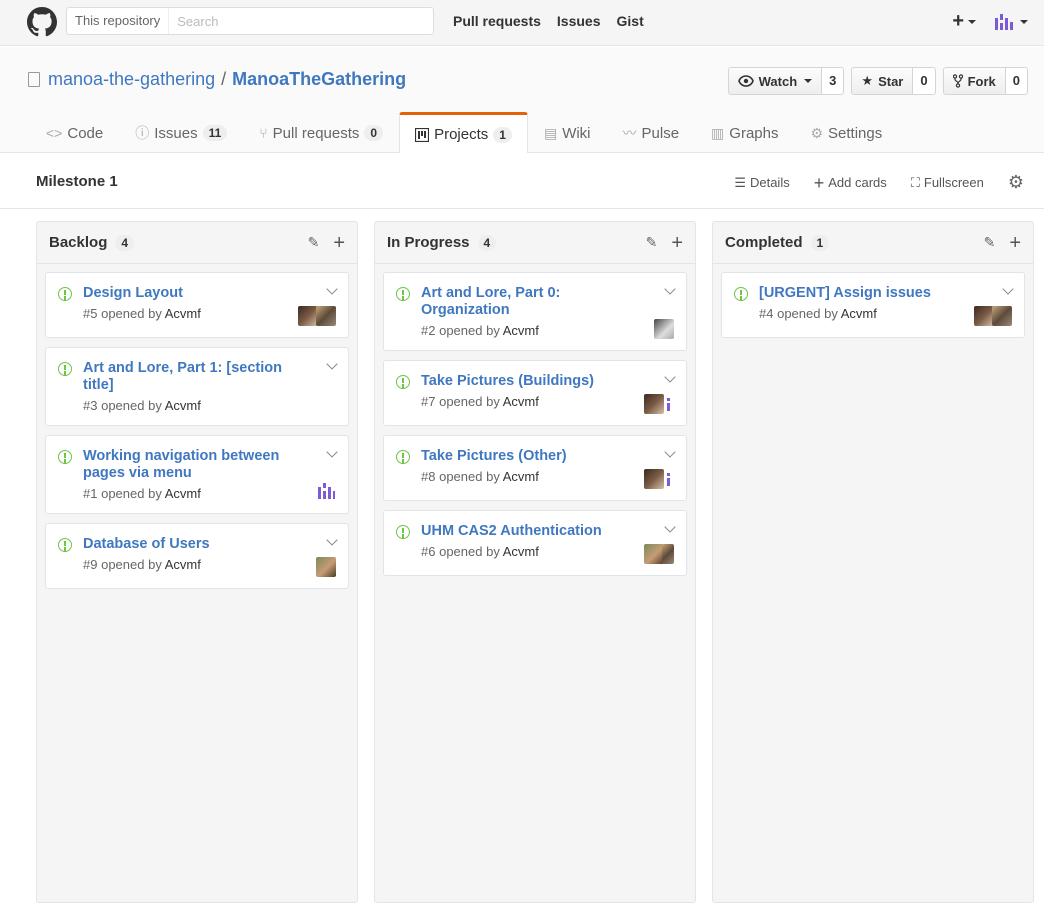  Describe the element at coordinates (924, 81) in the screenshot. I see `star-count: 0` at that location.